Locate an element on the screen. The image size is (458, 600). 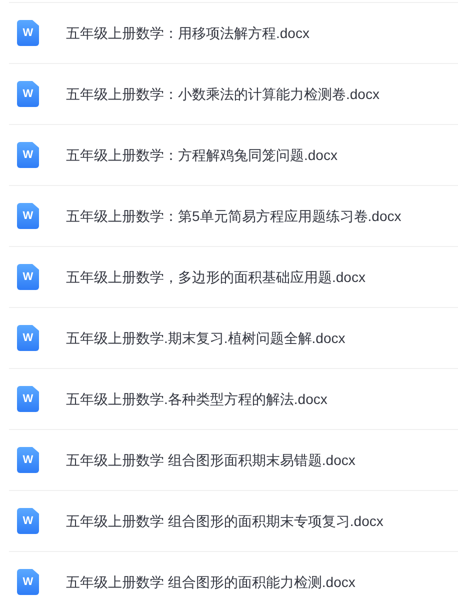
file-name: 五年级上册数学：方程解鸡兔同笼问题.docx is located at coordinates (202, 155).